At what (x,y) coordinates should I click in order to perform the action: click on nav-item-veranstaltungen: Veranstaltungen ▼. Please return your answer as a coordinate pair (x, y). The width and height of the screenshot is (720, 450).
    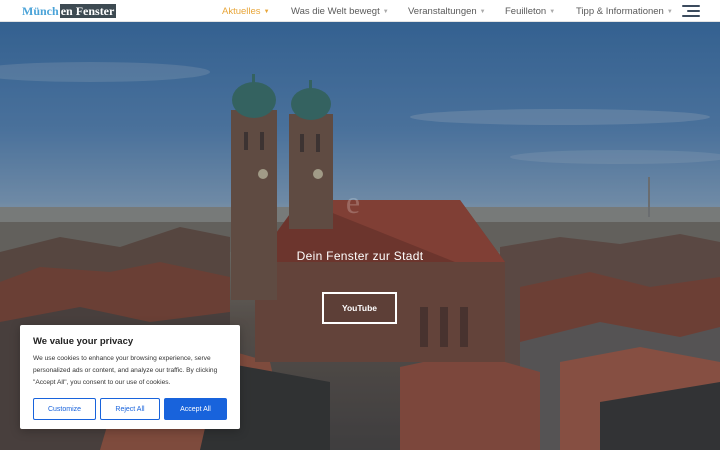
    Looking at the image, I should click on (447, 12).